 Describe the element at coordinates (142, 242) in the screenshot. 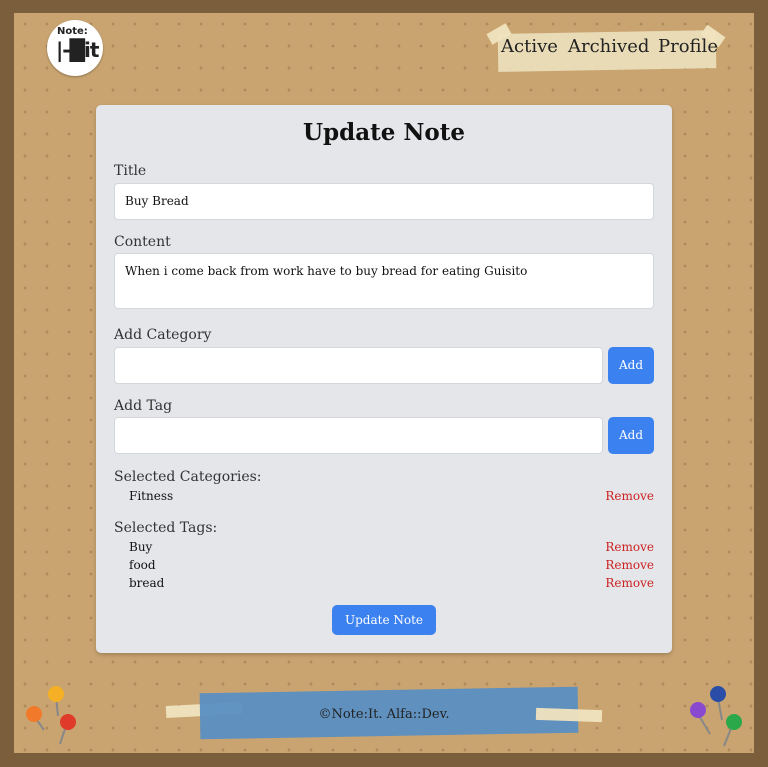

I see `content-label: Content` at that location.